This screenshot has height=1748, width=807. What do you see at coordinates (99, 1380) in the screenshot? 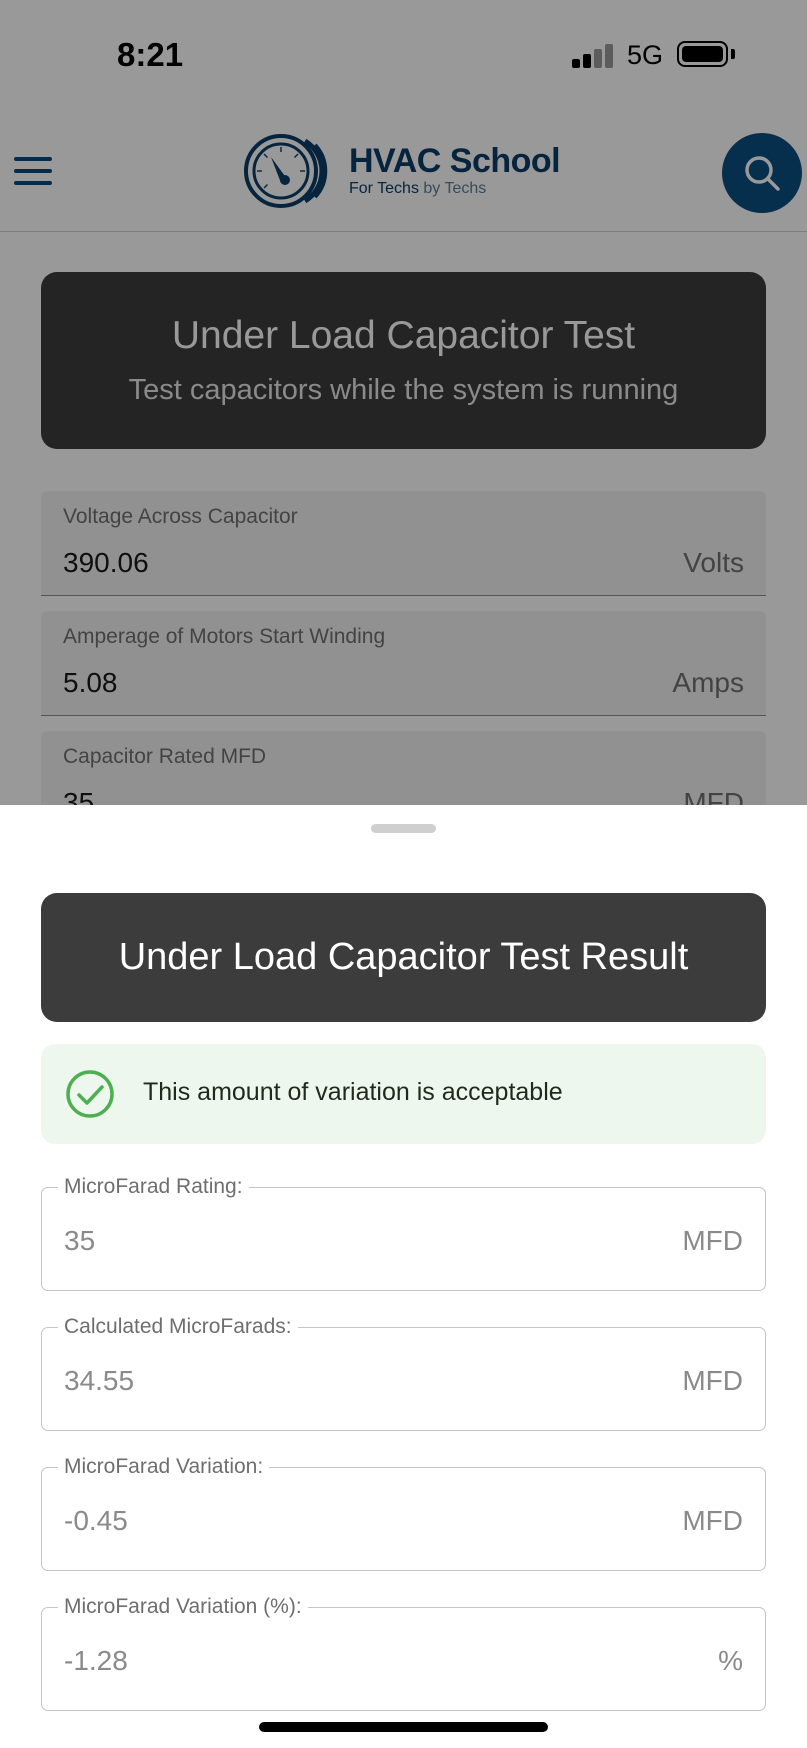
I see `field-value: 34.55` at bounding box center [99, 1380].